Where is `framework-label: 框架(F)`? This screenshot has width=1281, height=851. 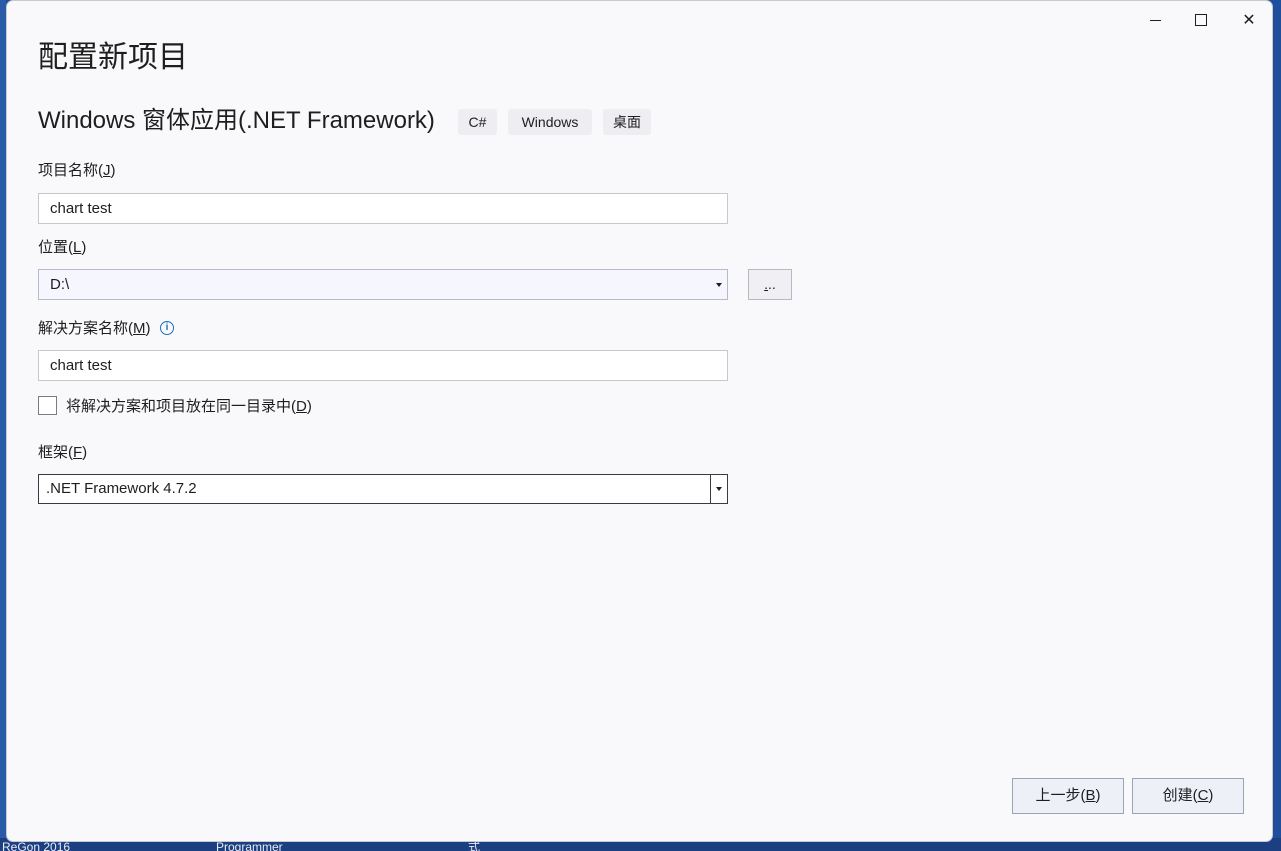 framework-label: 框架(F) is located at coordinates (63, 452).